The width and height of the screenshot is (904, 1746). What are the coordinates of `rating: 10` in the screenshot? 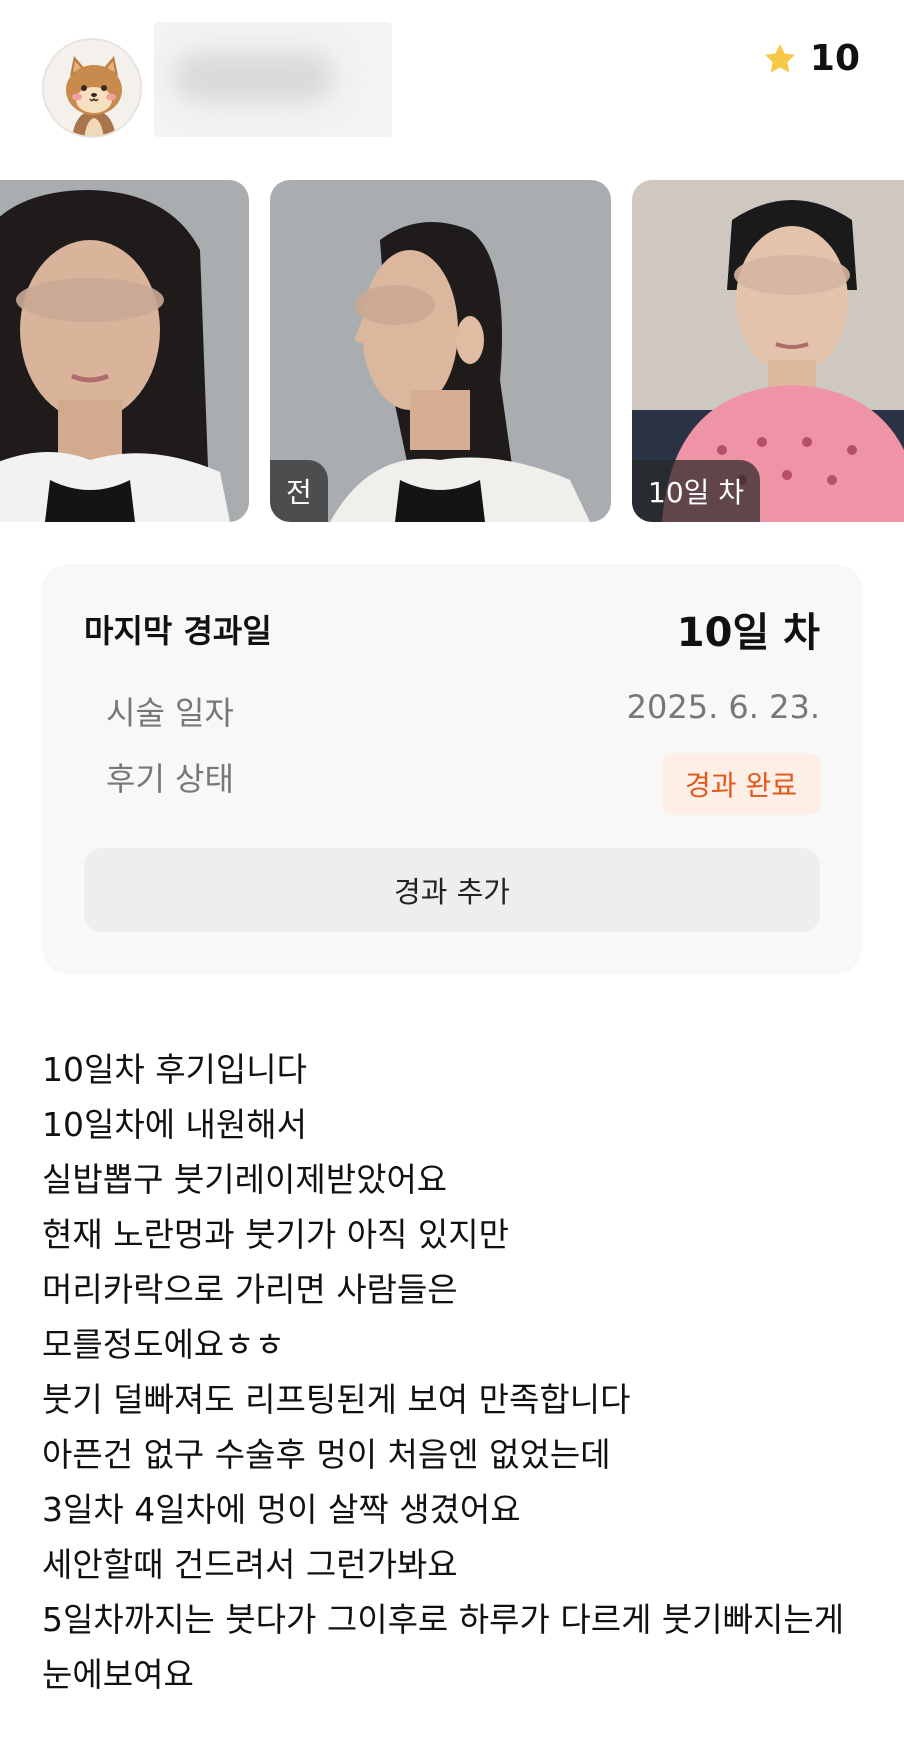 It's located at (812, 58).